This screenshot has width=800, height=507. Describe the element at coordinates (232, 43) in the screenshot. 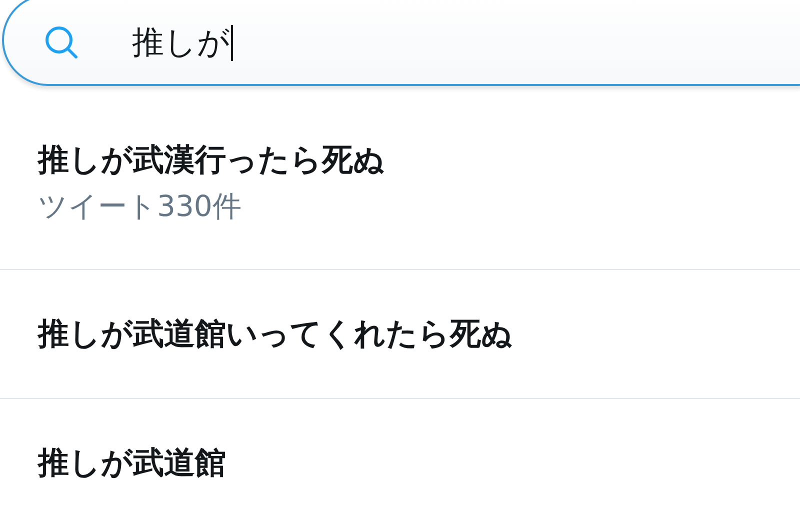

I see `text-cursor` at that location.